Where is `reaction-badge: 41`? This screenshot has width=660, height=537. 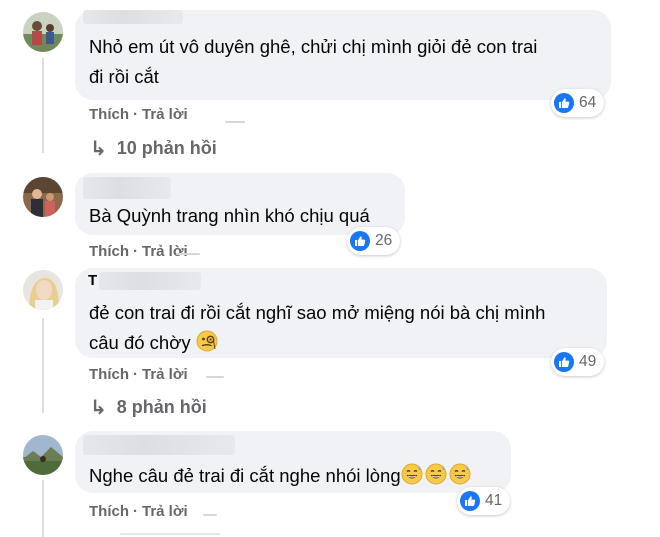 reaction-badge: 41 is located at coordinates (484, 501).